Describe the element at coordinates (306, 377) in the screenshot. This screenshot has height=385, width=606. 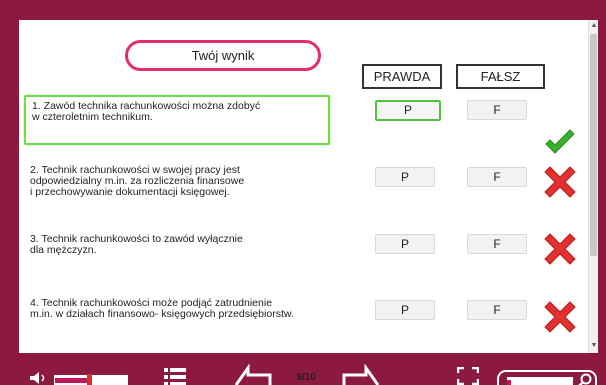
I see `page-counter: 9/10` at that location.